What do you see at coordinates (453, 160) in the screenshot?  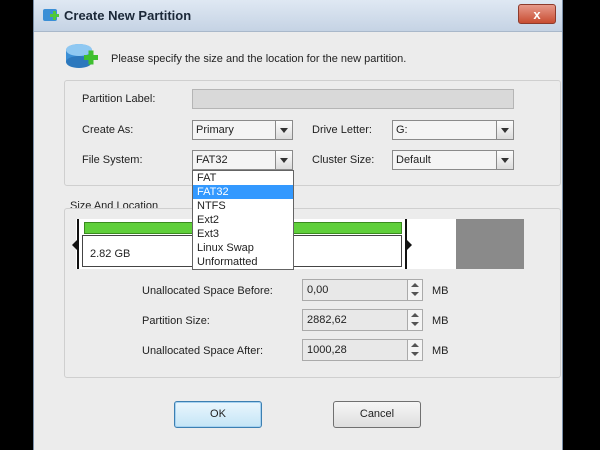 I see `cluster-size-select: Default` at bounding box center [453, 160].